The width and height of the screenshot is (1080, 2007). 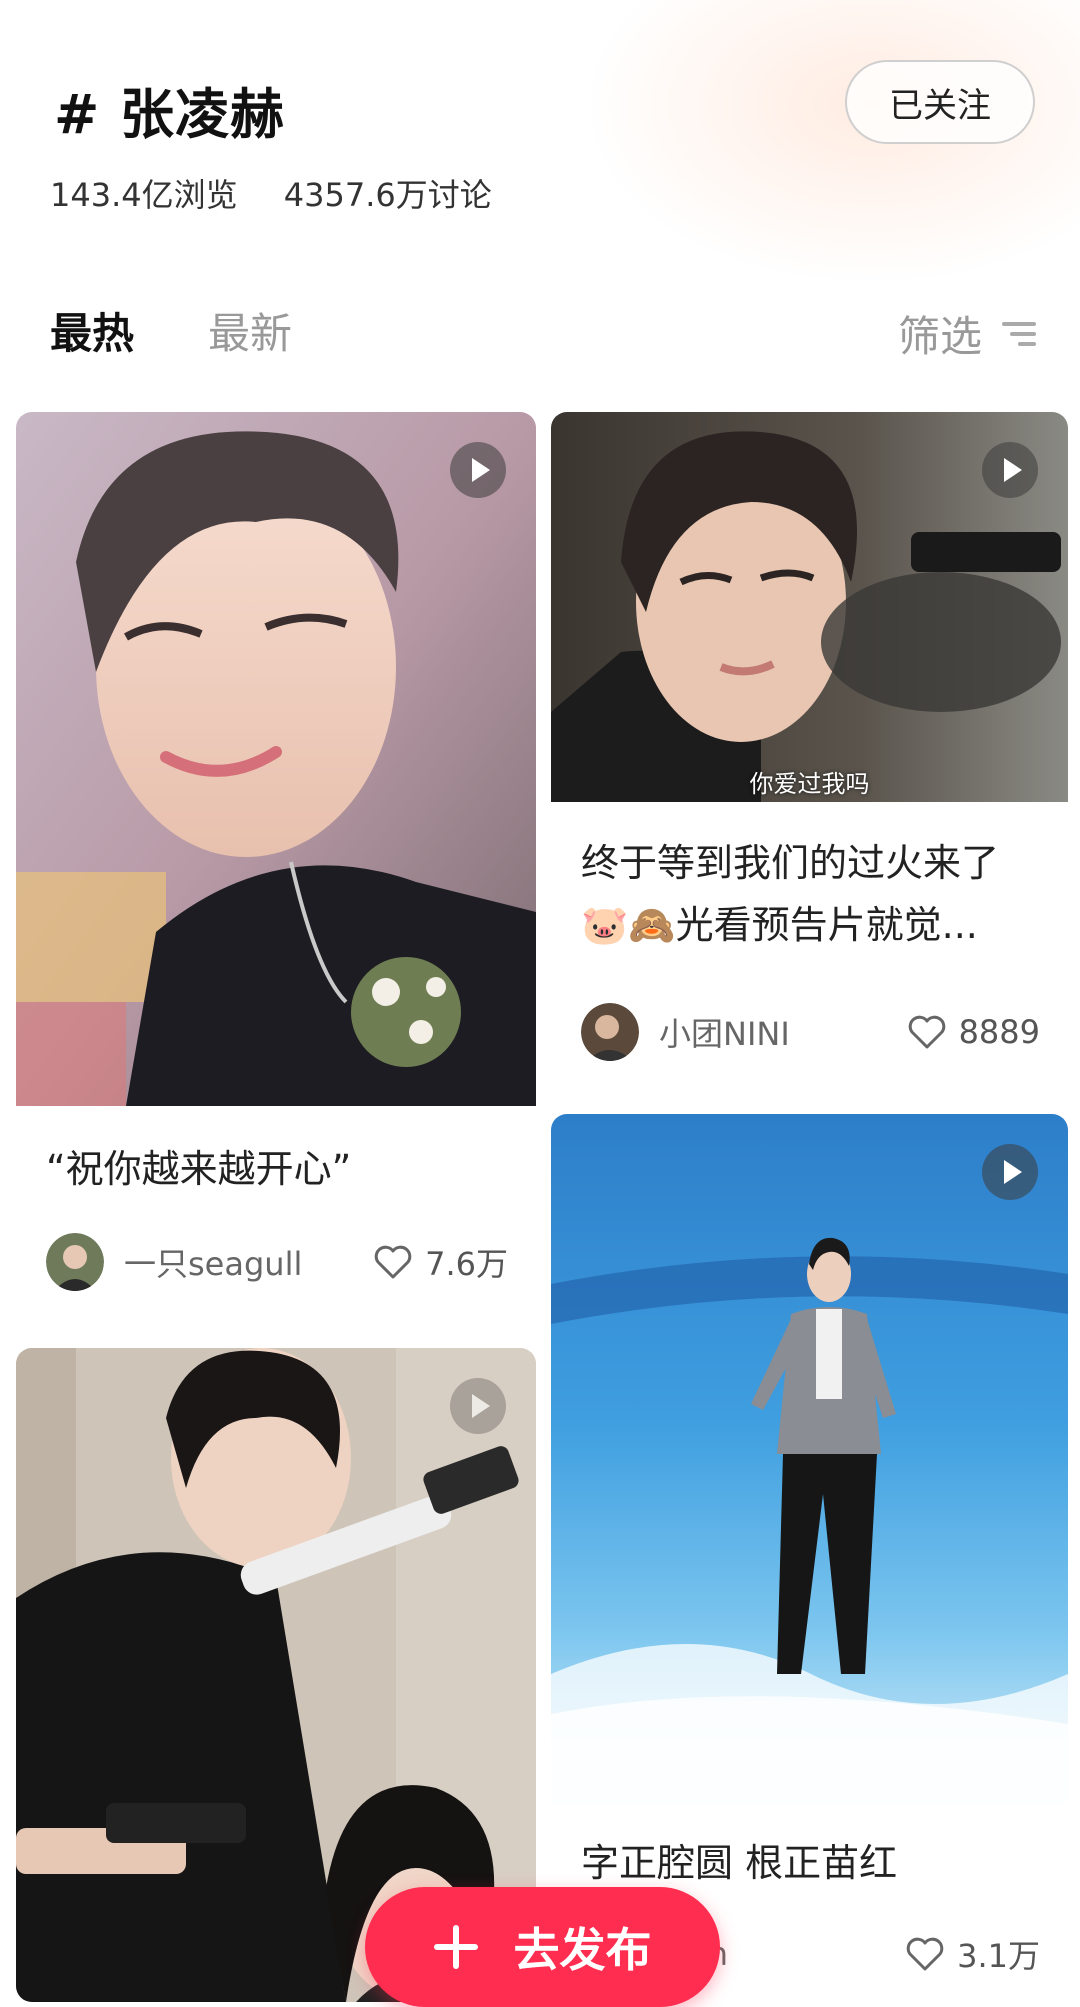 What do you see at coordinates (820, 150) in the screenshot?
I see `header-background-glow` at bounding box center [820, 150].